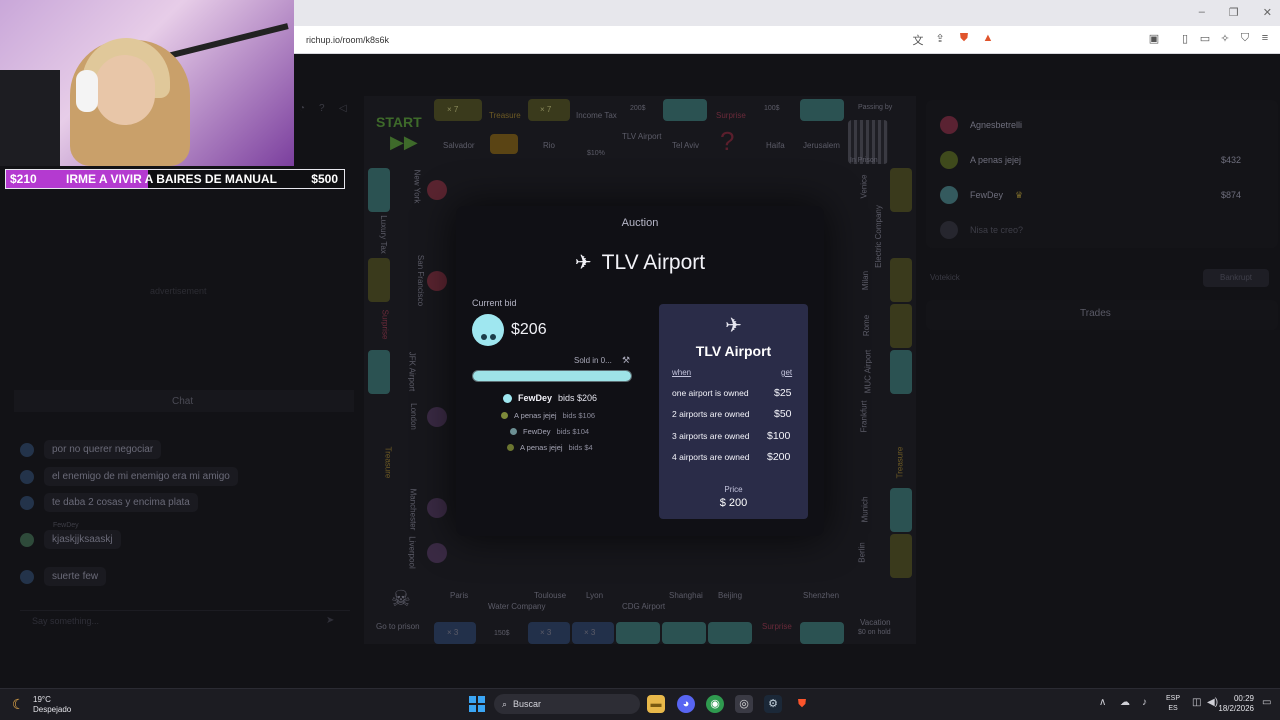 The image size is (1280, 720). I want to click on timer-bar-fill, so click(552, 376).